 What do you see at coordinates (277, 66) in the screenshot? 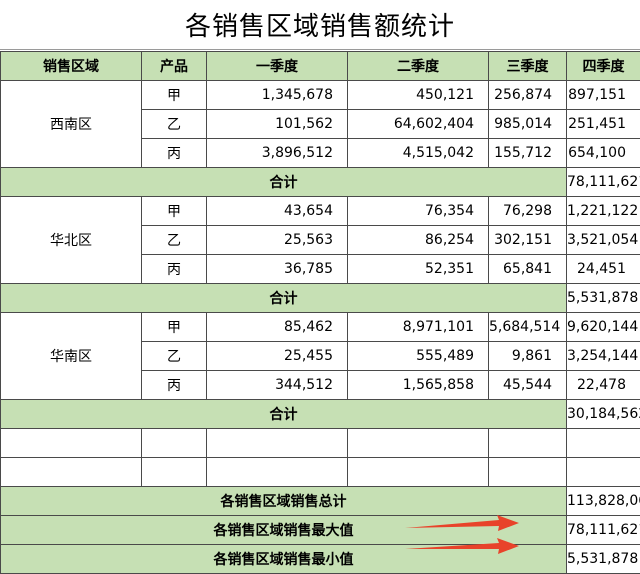
I see `column-header: 一季度` at bounding box center [277, 66].